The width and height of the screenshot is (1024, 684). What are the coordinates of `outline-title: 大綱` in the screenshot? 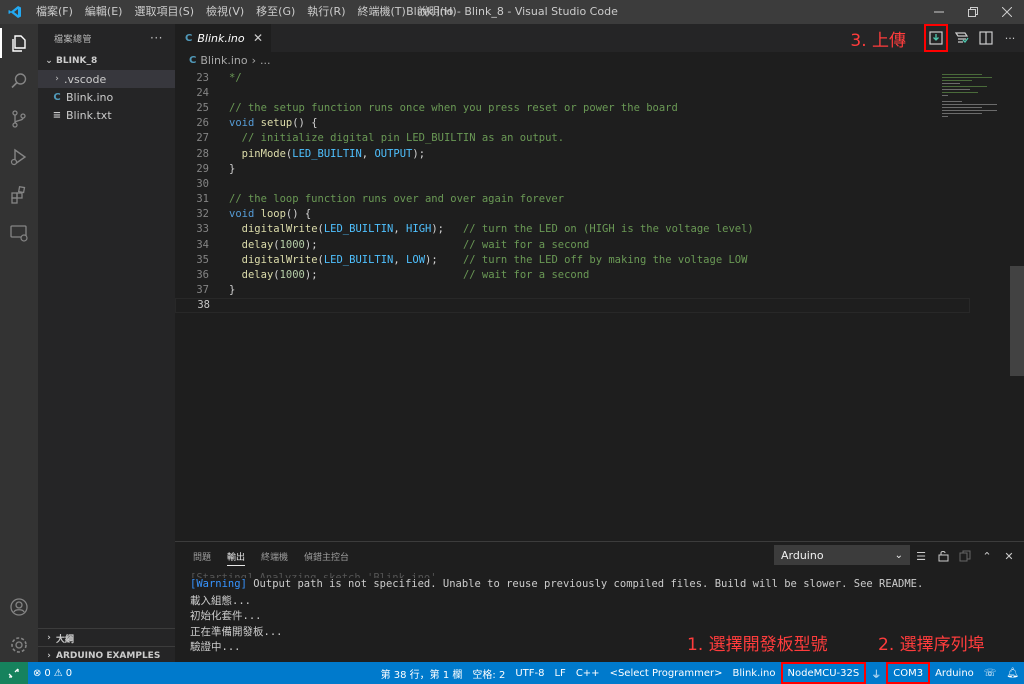 It's located at (65, 639).